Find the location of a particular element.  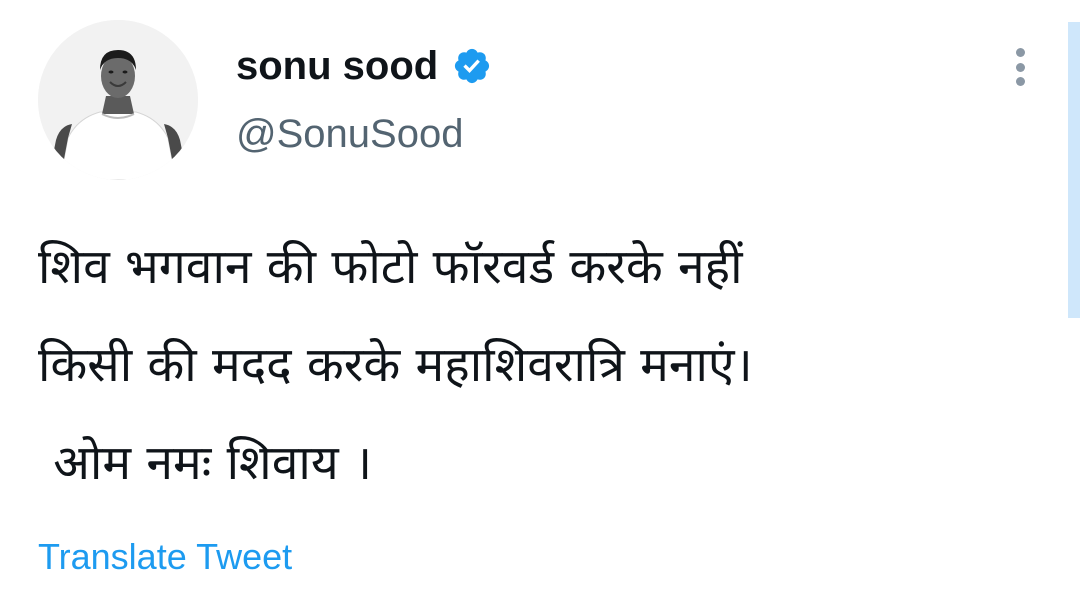

author-name-row: sonu sood is located at coordinates (364, 66).